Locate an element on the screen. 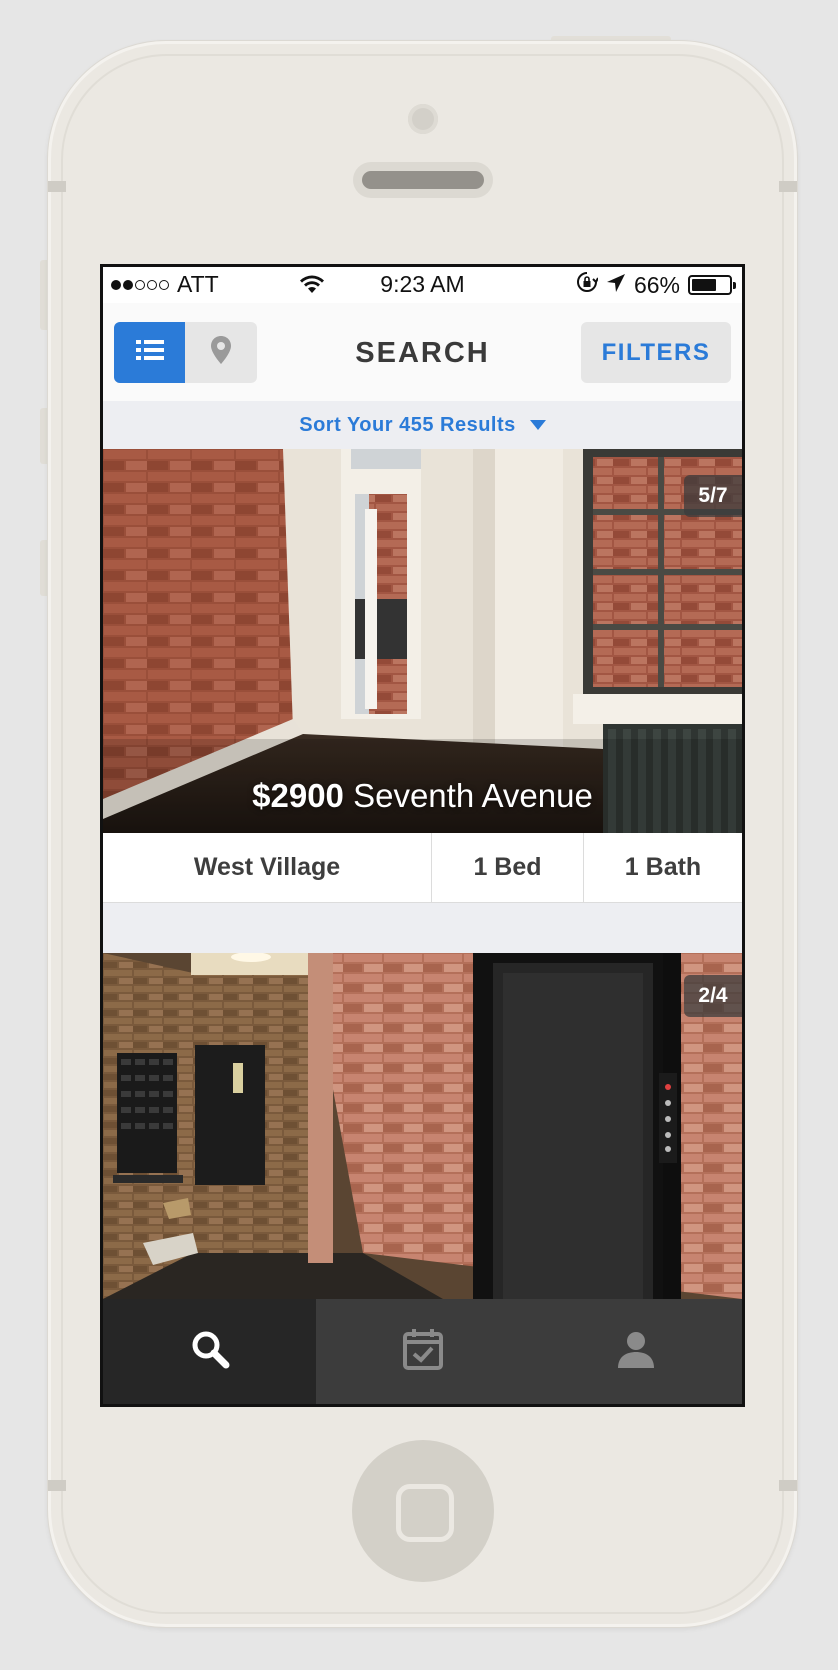 The width and height of the screenshot is (838, 1670). sort-dropdown: Sort Your 455 Results is located at coordinates (422, 425).